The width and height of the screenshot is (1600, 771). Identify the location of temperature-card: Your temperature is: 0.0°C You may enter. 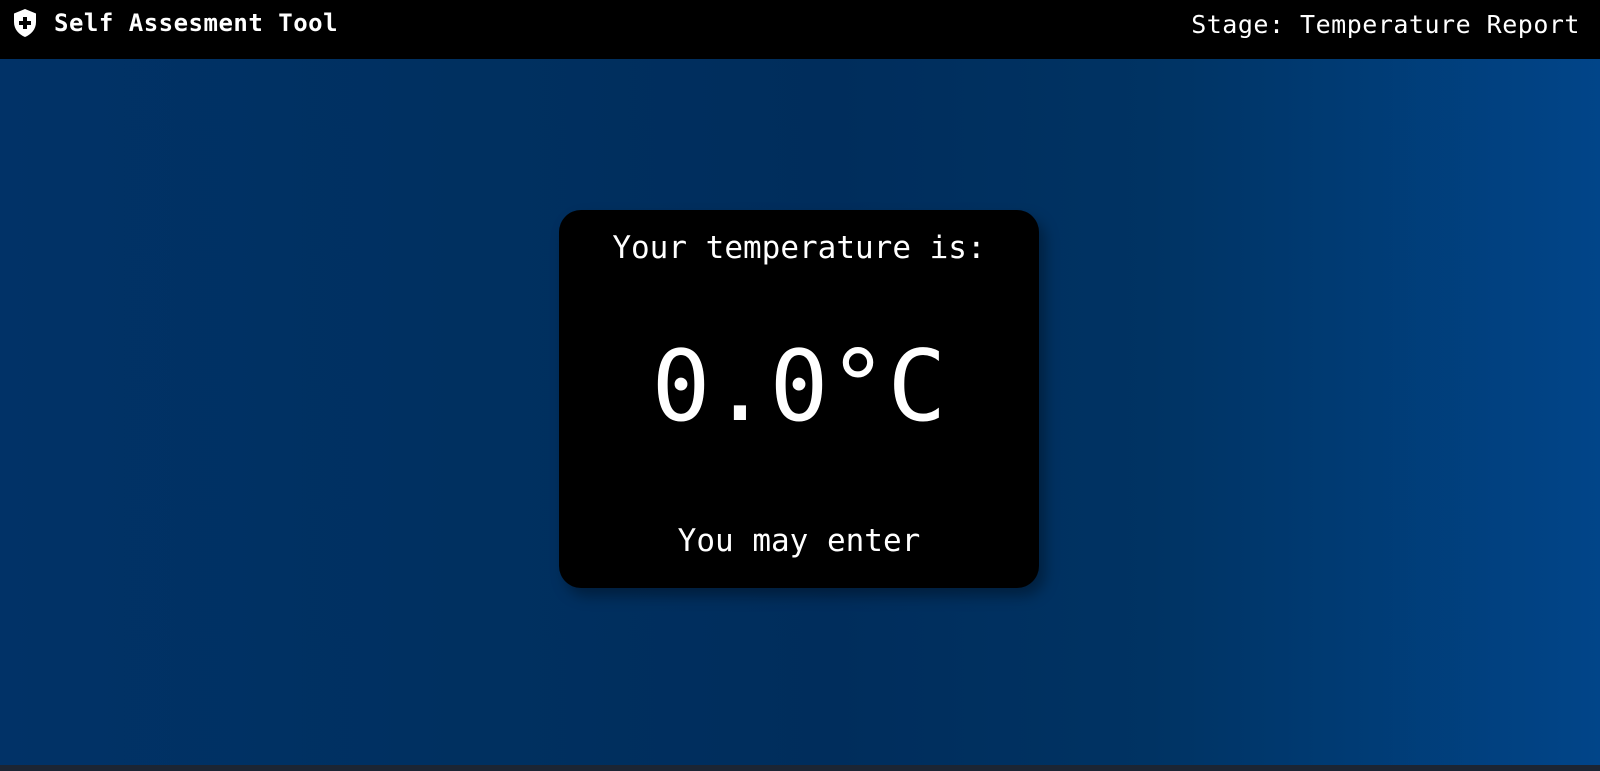
(799, 399).